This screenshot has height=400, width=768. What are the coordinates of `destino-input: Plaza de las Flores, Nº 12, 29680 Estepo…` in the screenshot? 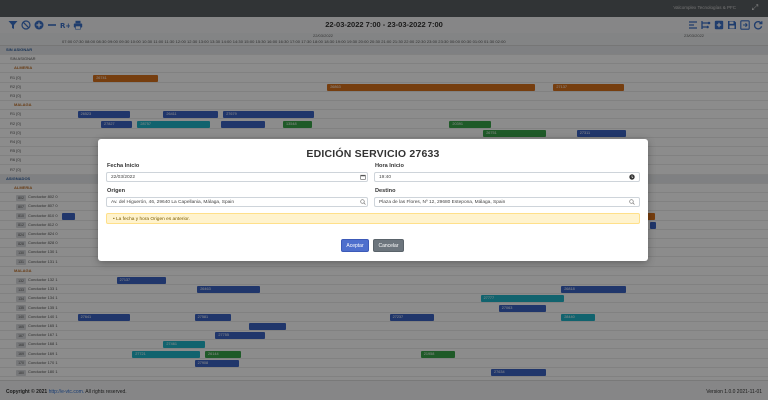 It's located at (507, 202).